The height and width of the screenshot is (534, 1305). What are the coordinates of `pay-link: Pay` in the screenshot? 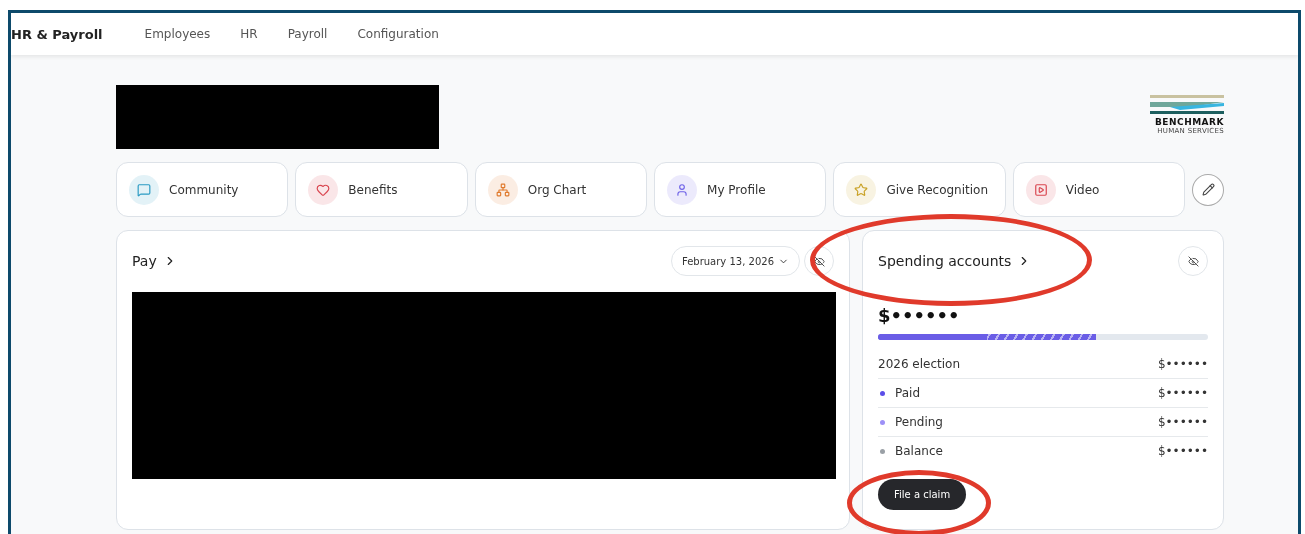 It's located at (154, 261).